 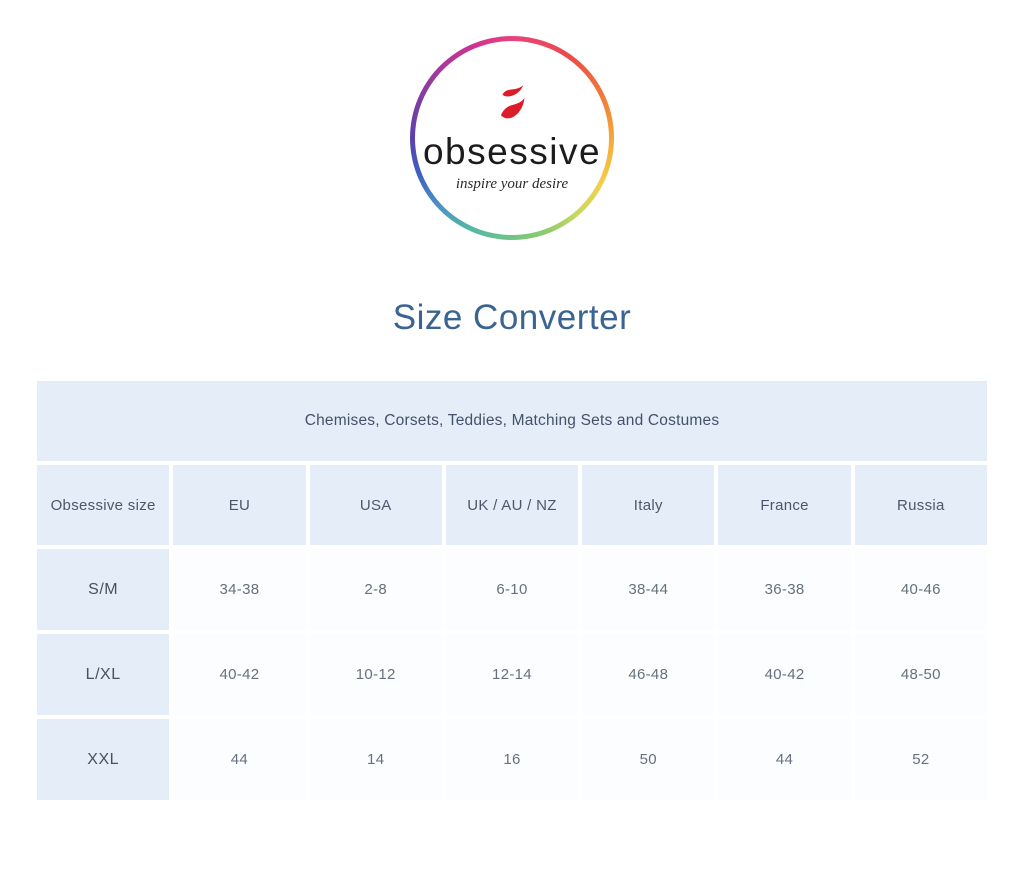 I want to click on table-cell-sm-france: 36-38, so click(x=784, y=589).